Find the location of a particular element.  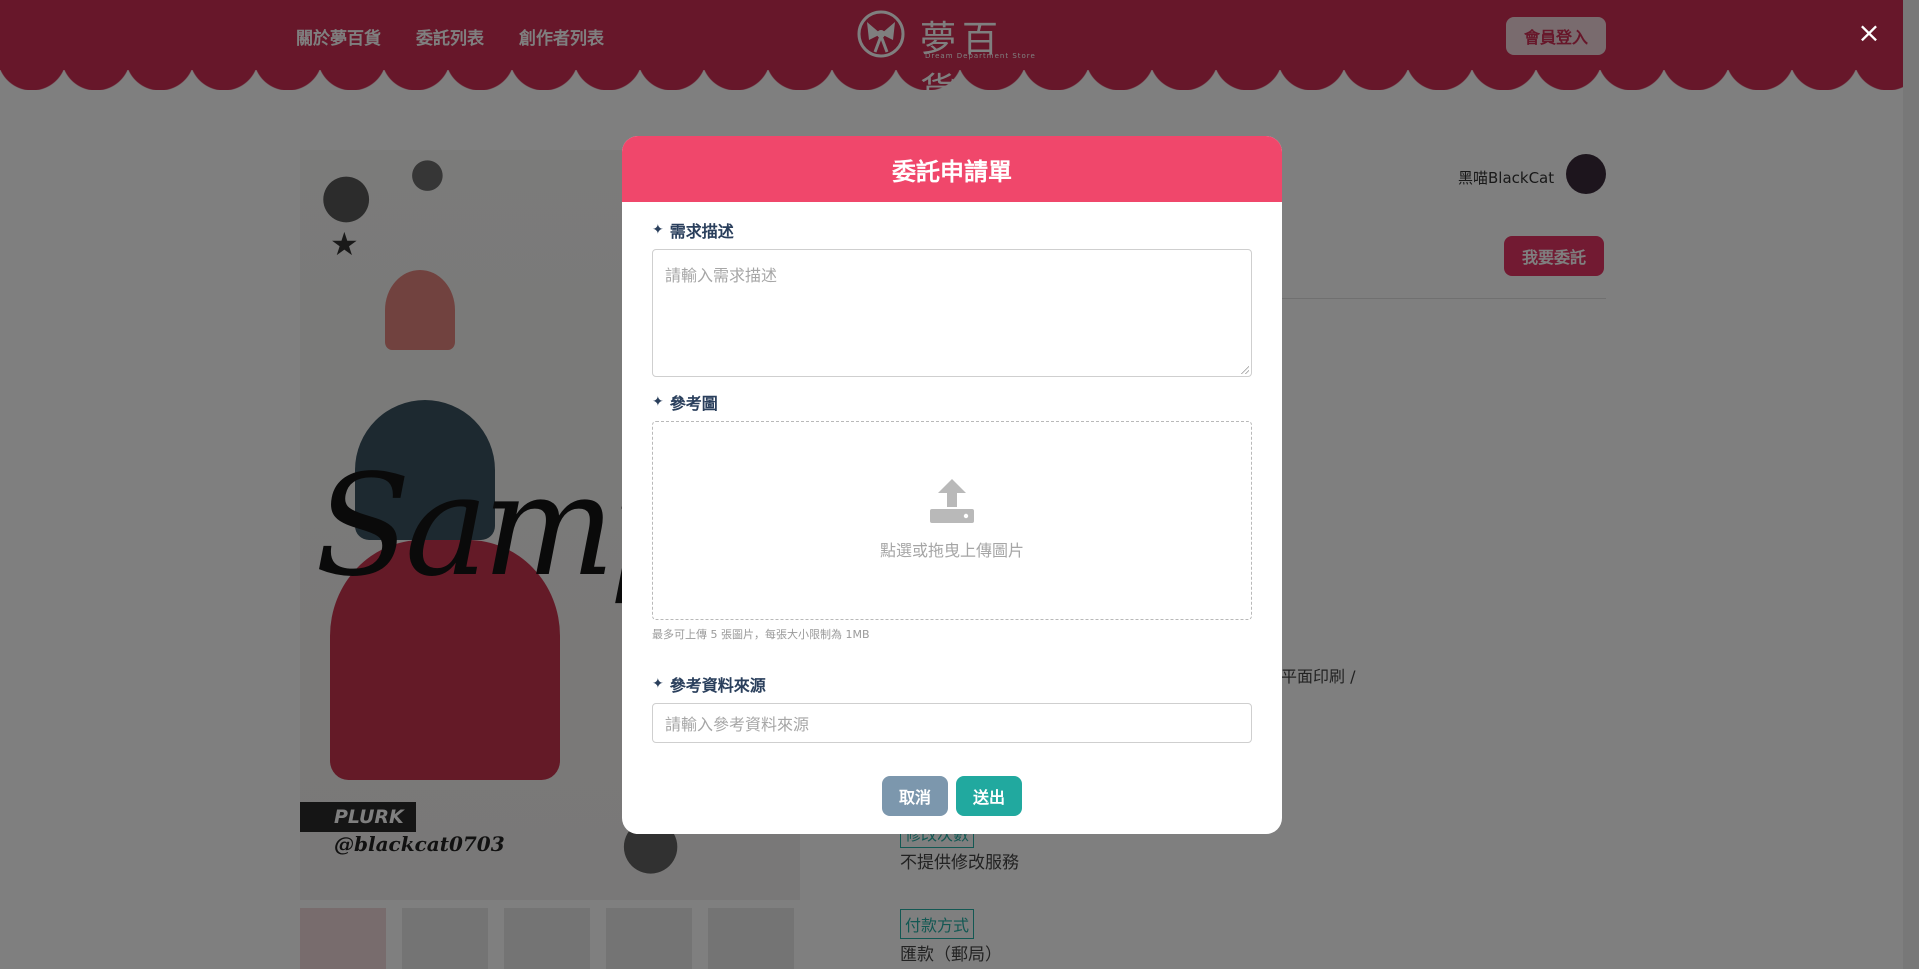

reference-label: ✦ 參考圖 is located at coordinates (685, 402).